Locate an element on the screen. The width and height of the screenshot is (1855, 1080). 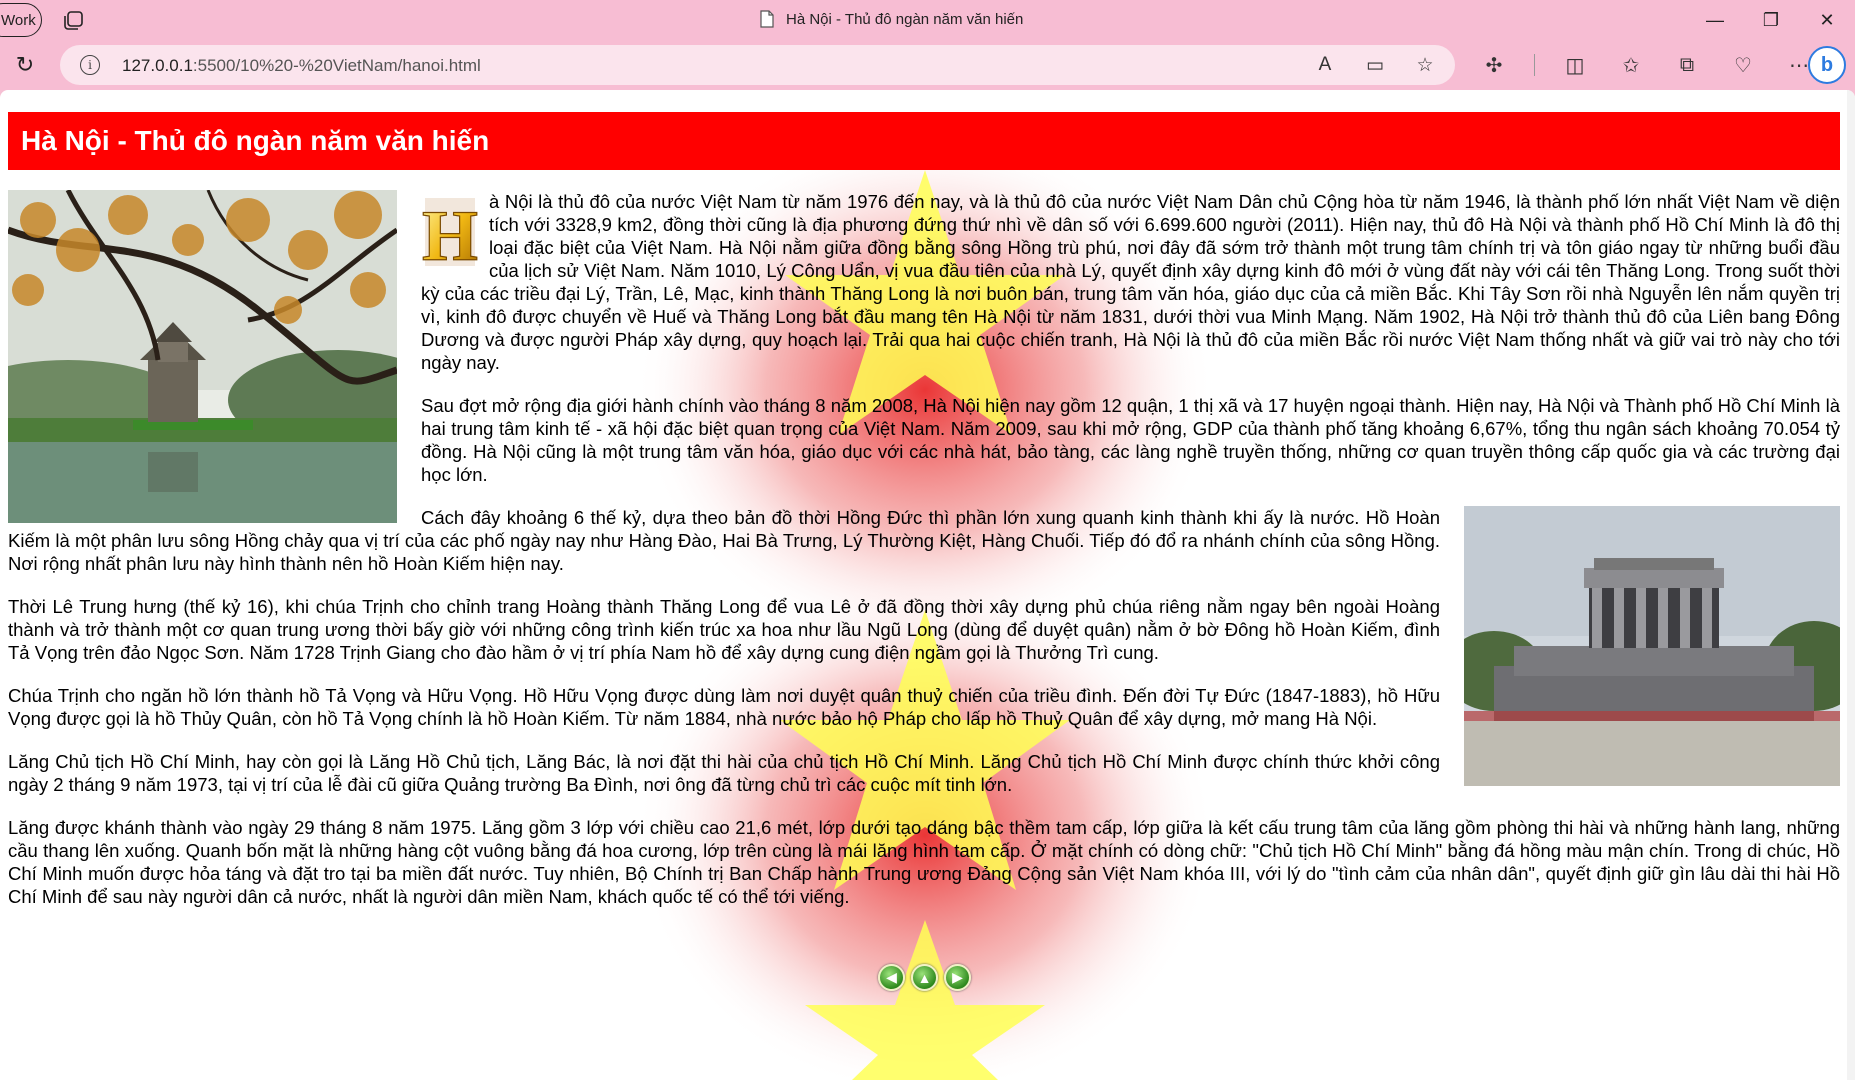
url-host: 127.0.0.1 is located at coordinates (157, 65).